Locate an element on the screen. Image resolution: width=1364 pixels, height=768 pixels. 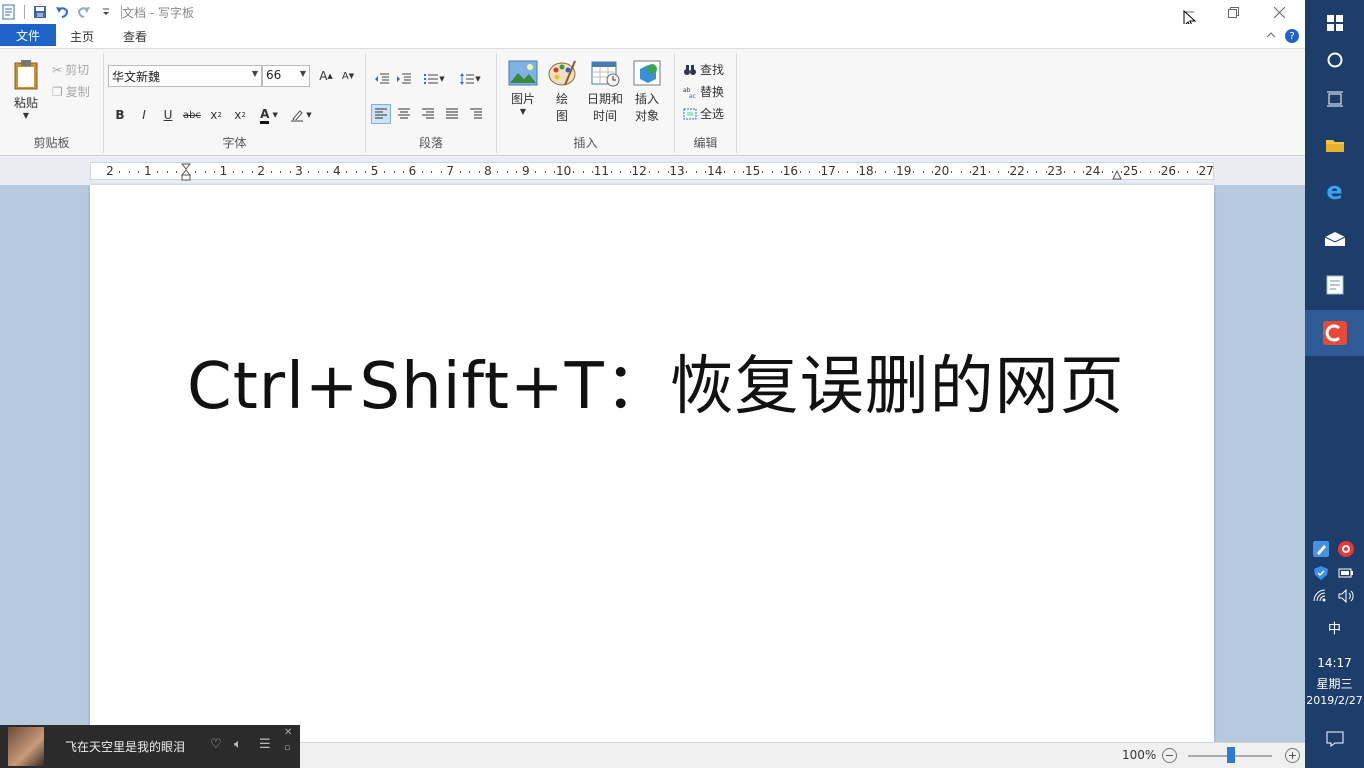
decrease-indent-icon is located at coordinates (382, 79).